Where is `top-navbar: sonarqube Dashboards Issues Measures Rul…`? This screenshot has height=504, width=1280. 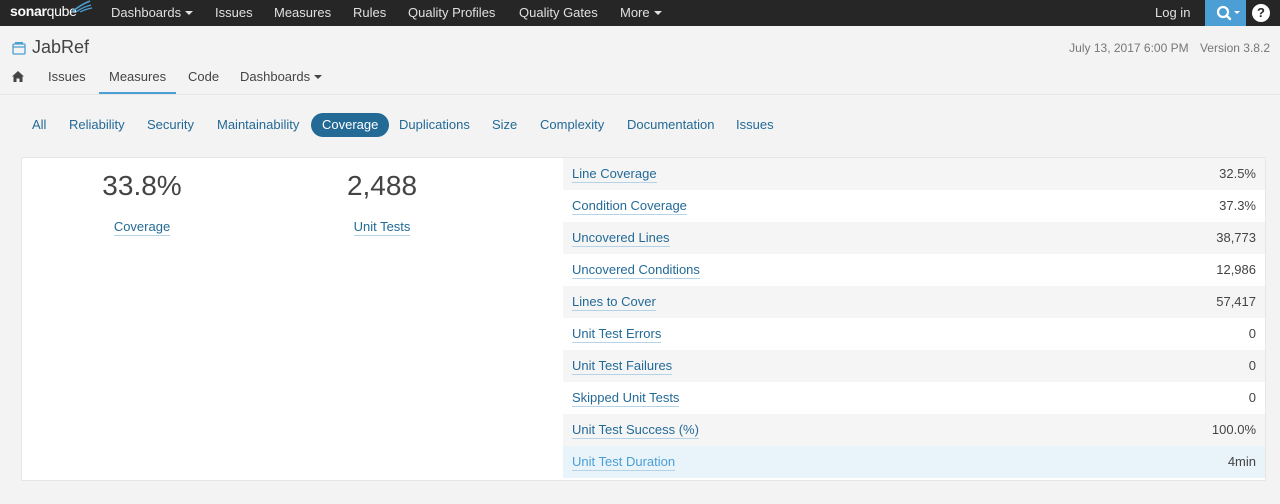
top-navbar: sonarqube Dashboards Issues Measures Rul… is located at coordinates (640, 13).